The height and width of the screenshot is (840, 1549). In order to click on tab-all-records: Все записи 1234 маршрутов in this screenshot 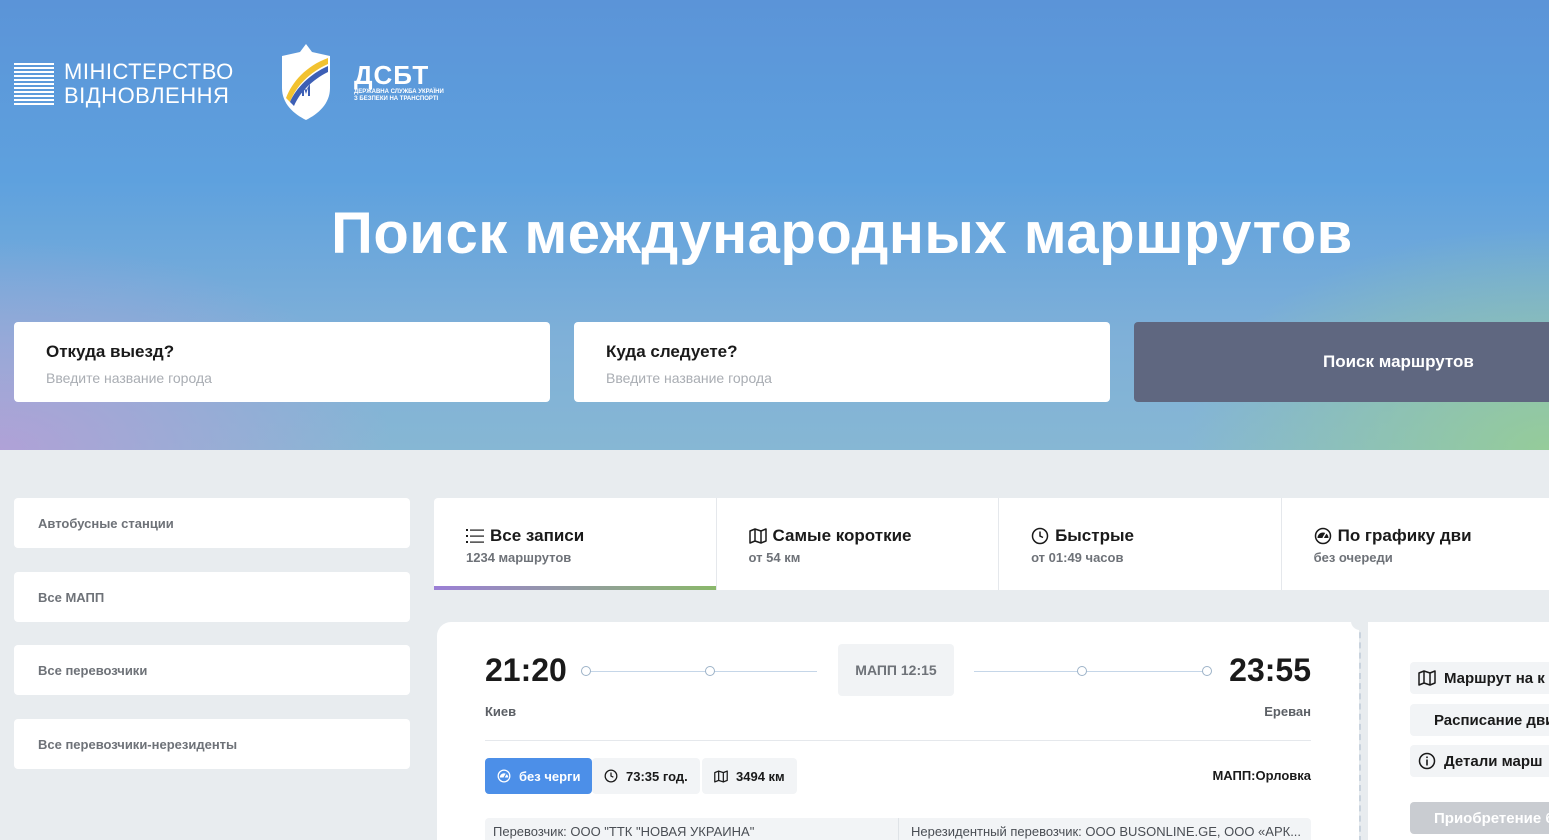, I will do `click(575, 544)`.